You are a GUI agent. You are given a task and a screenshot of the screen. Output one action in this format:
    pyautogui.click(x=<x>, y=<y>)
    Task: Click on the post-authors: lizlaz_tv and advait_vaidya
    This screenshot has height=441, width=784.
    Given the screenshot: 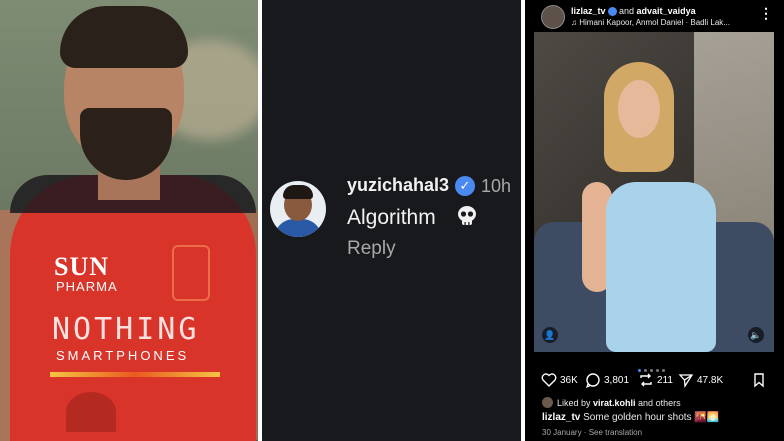 What is the action you would take?
    pyautogui.click(x=633, y=11)
    